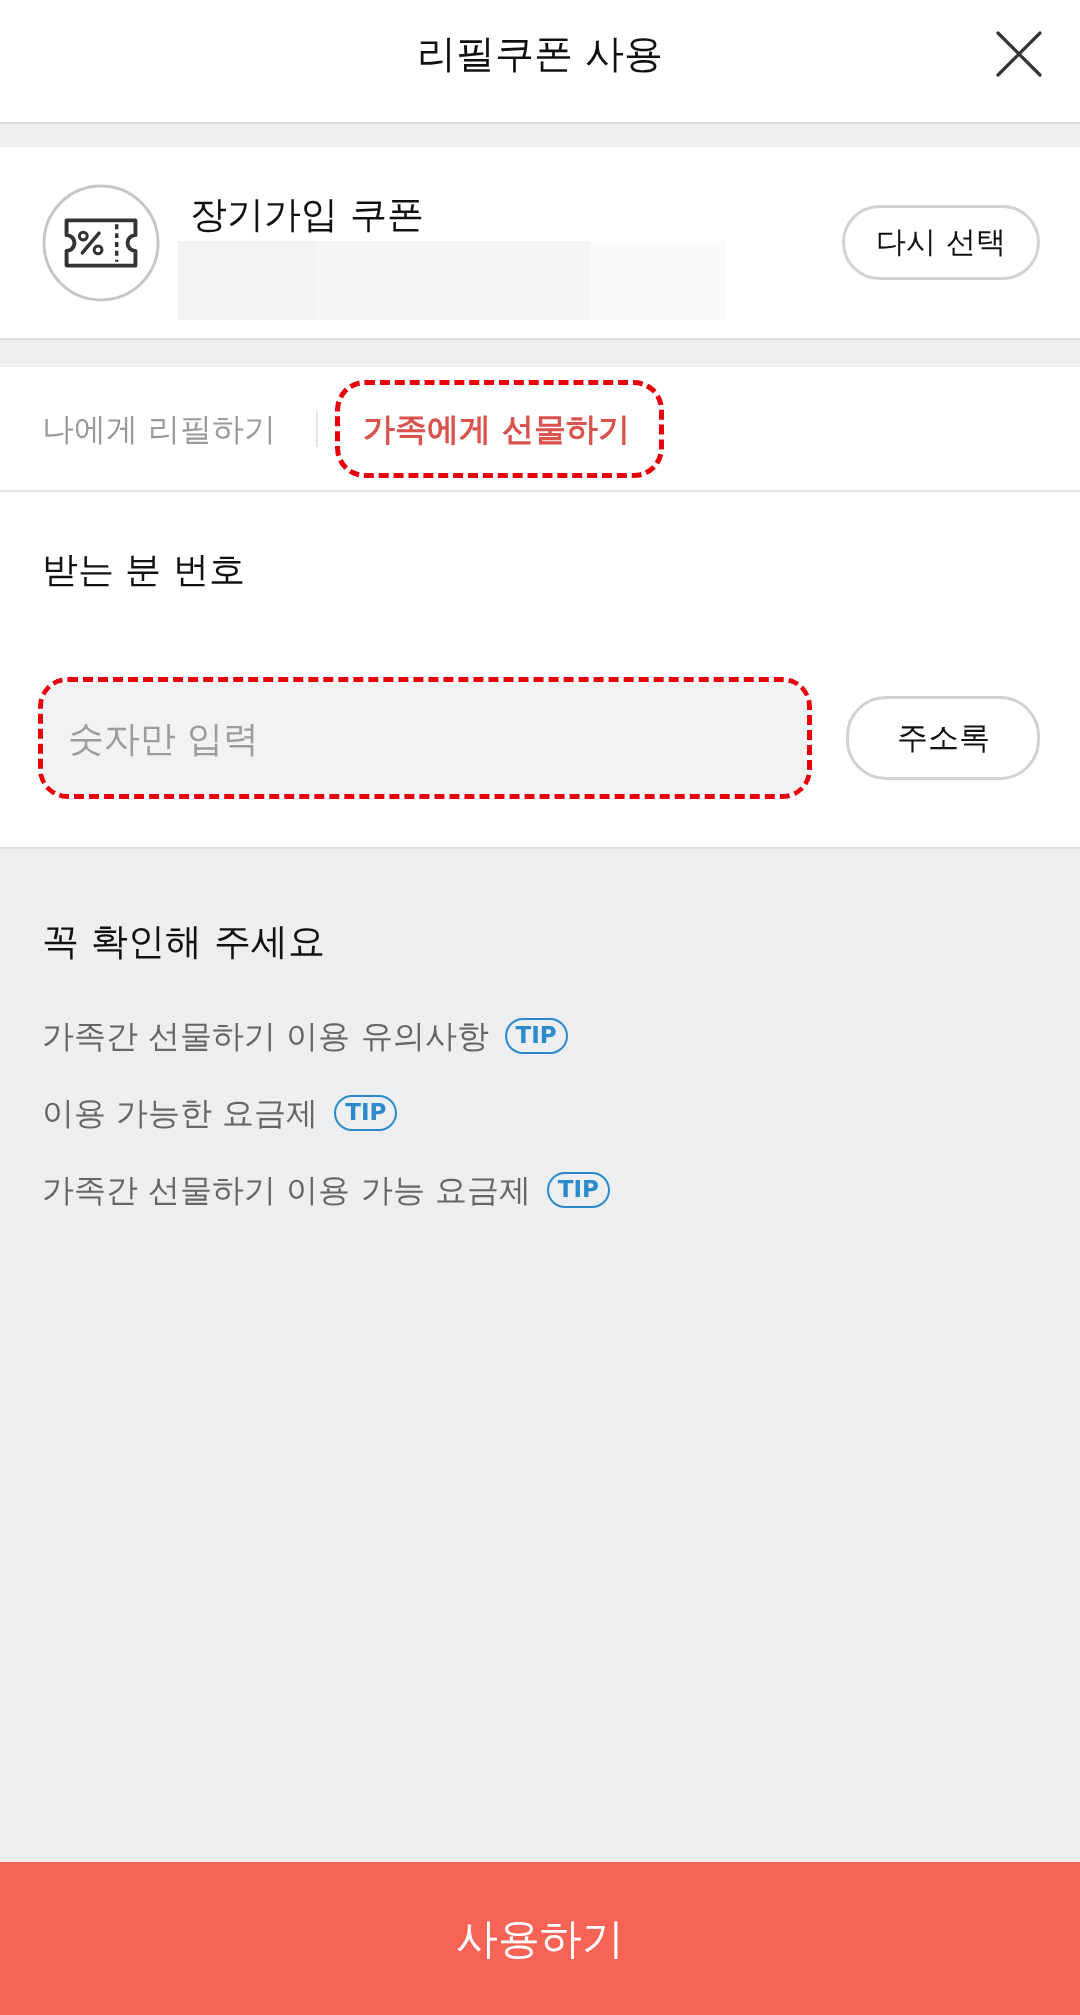  I want to click on notice-link: 이용 가능한 요금제, so click(180, 1112).